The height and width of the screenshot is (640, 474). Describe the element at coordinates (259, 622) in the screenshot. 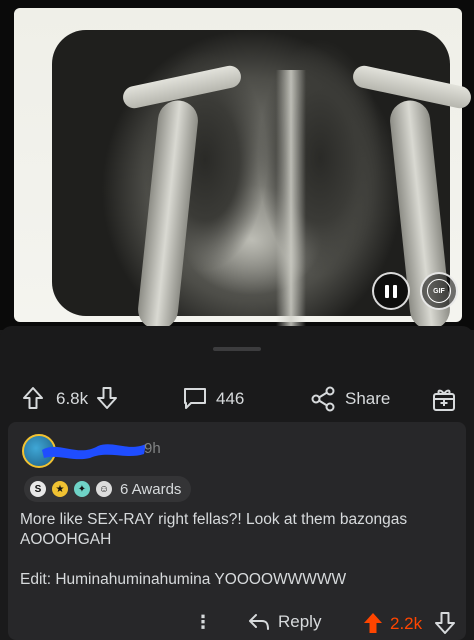

I see `reply-icon` at that location.